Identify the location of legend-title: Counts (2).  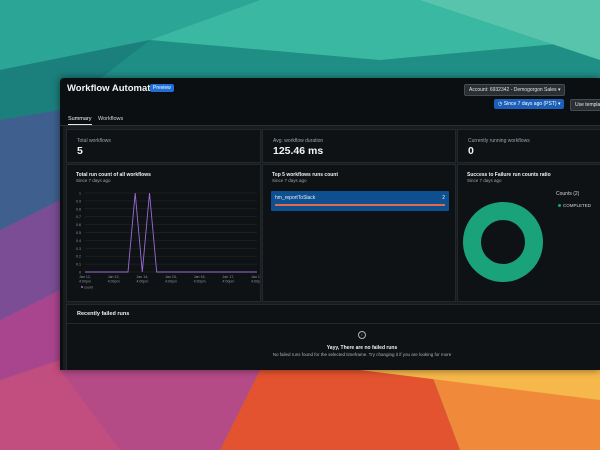
(568, 194).